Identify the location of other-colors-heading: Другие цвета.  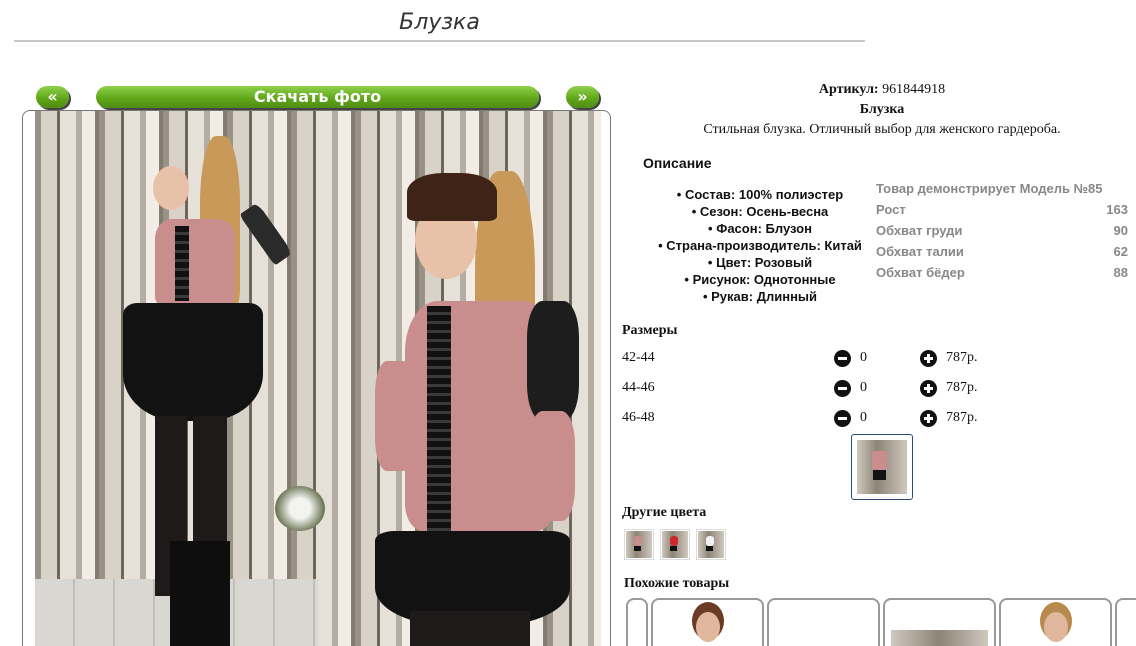
(664, 512).